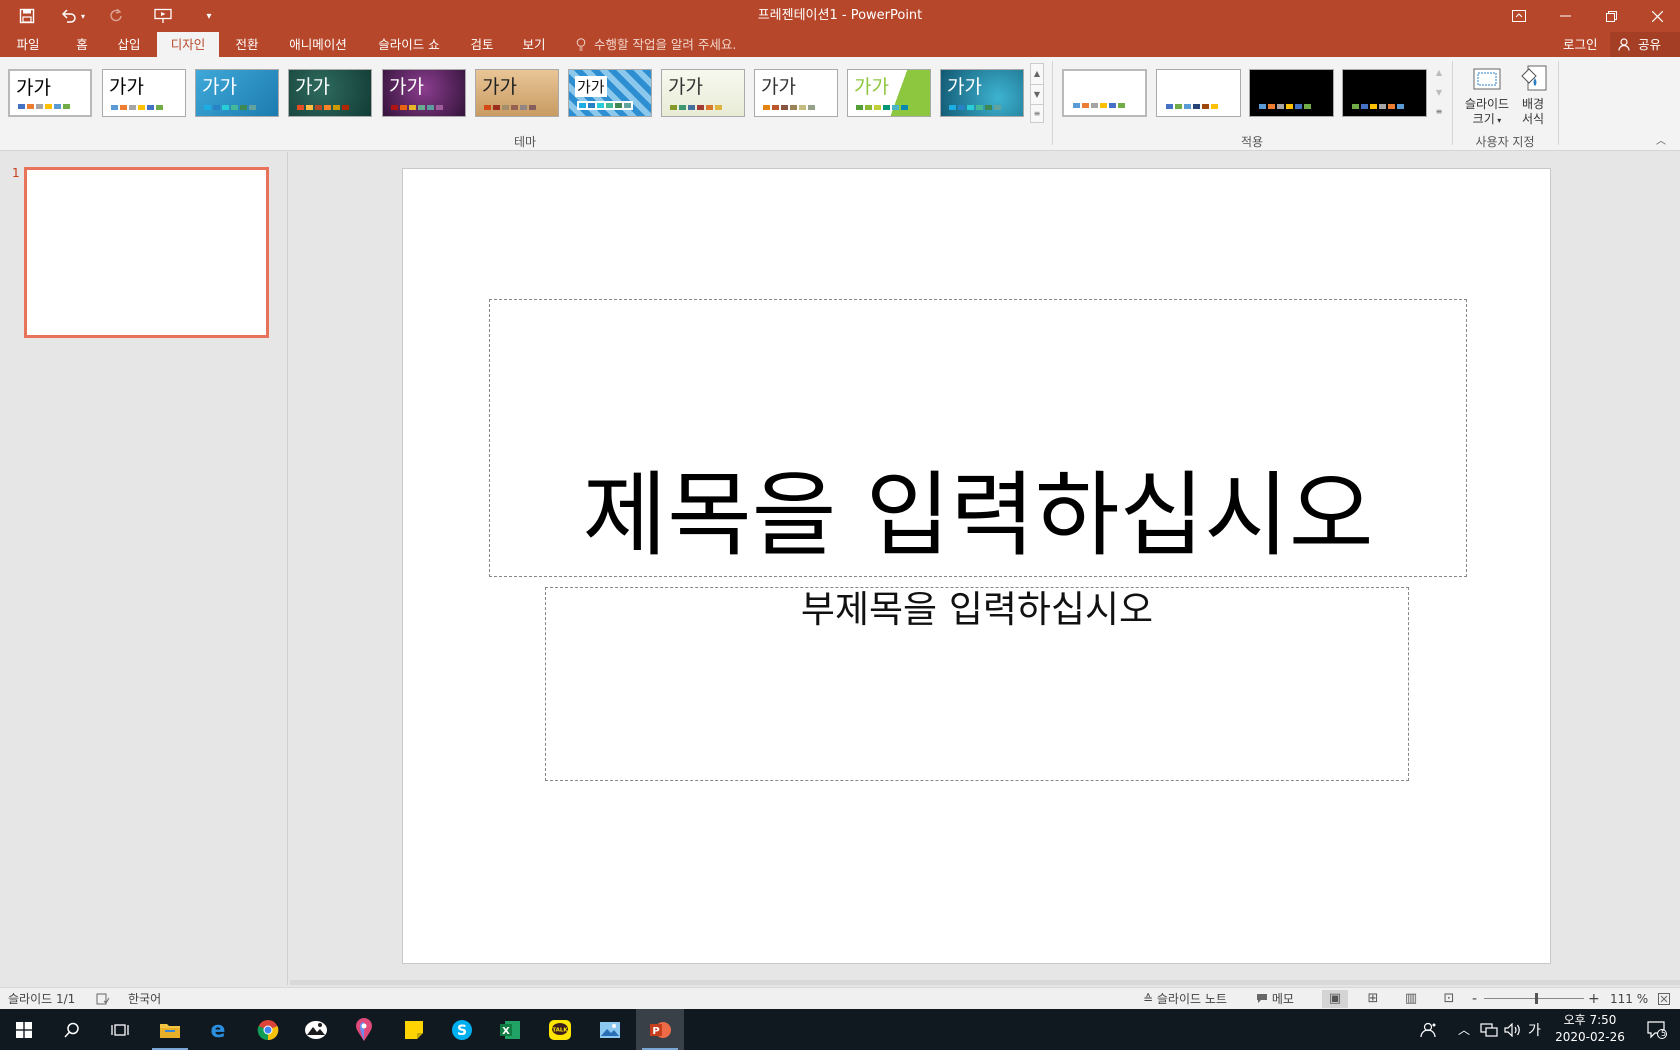 This screenshot has height=1050, width=1680. Describe the element at coordinates (665, 44) in the screenshot. I see `tell-me-text: 수행할 작업을 알려 주세요.` at that location.